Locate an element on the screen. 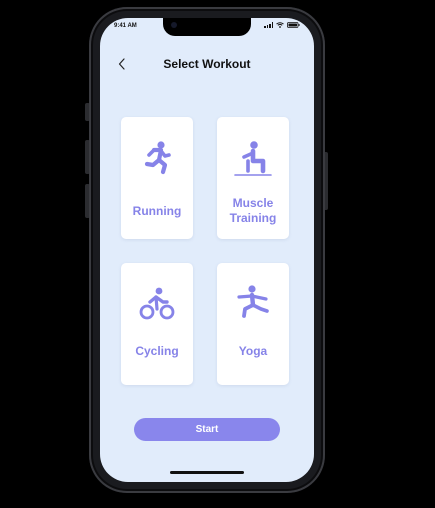  workout-label: Cycling is located at coordinates (157, 351).